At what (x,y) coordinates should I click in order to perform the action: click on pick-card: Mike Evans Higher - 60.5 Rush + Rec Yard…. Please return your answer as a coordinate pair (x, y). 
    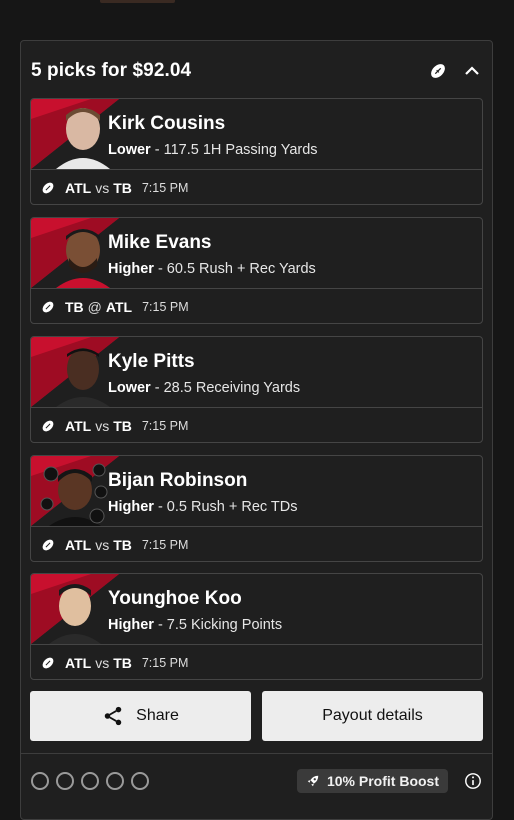
    Looking at the image, I should click on (256, 270).